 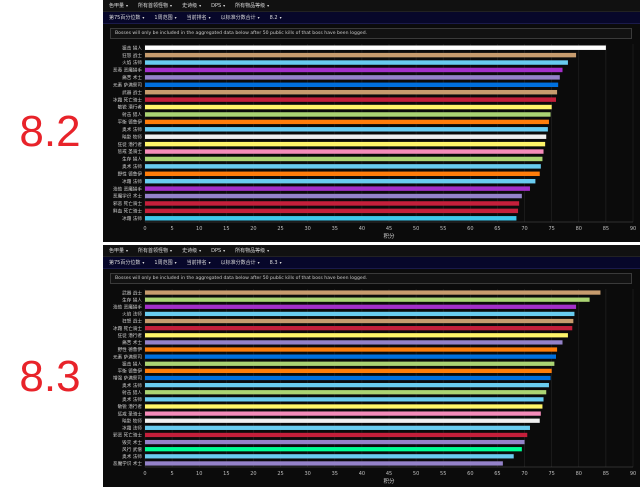 What do you see at coordinates (132, 456) in the screenshot?
I see `category-label: 奥术 法师` at bounding box center [132, 456].